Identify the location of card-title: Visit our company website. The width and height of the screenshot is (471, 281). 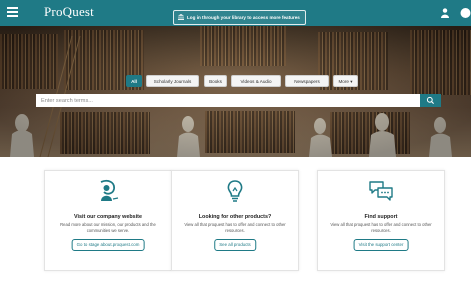
(108, 217).